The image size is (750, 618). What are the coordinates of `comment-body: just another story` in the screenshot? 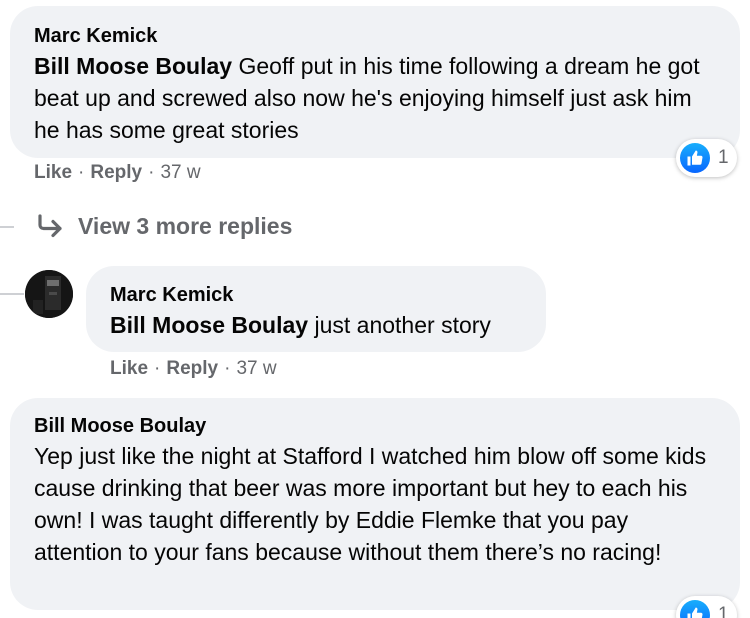 It's located at (399, 325).